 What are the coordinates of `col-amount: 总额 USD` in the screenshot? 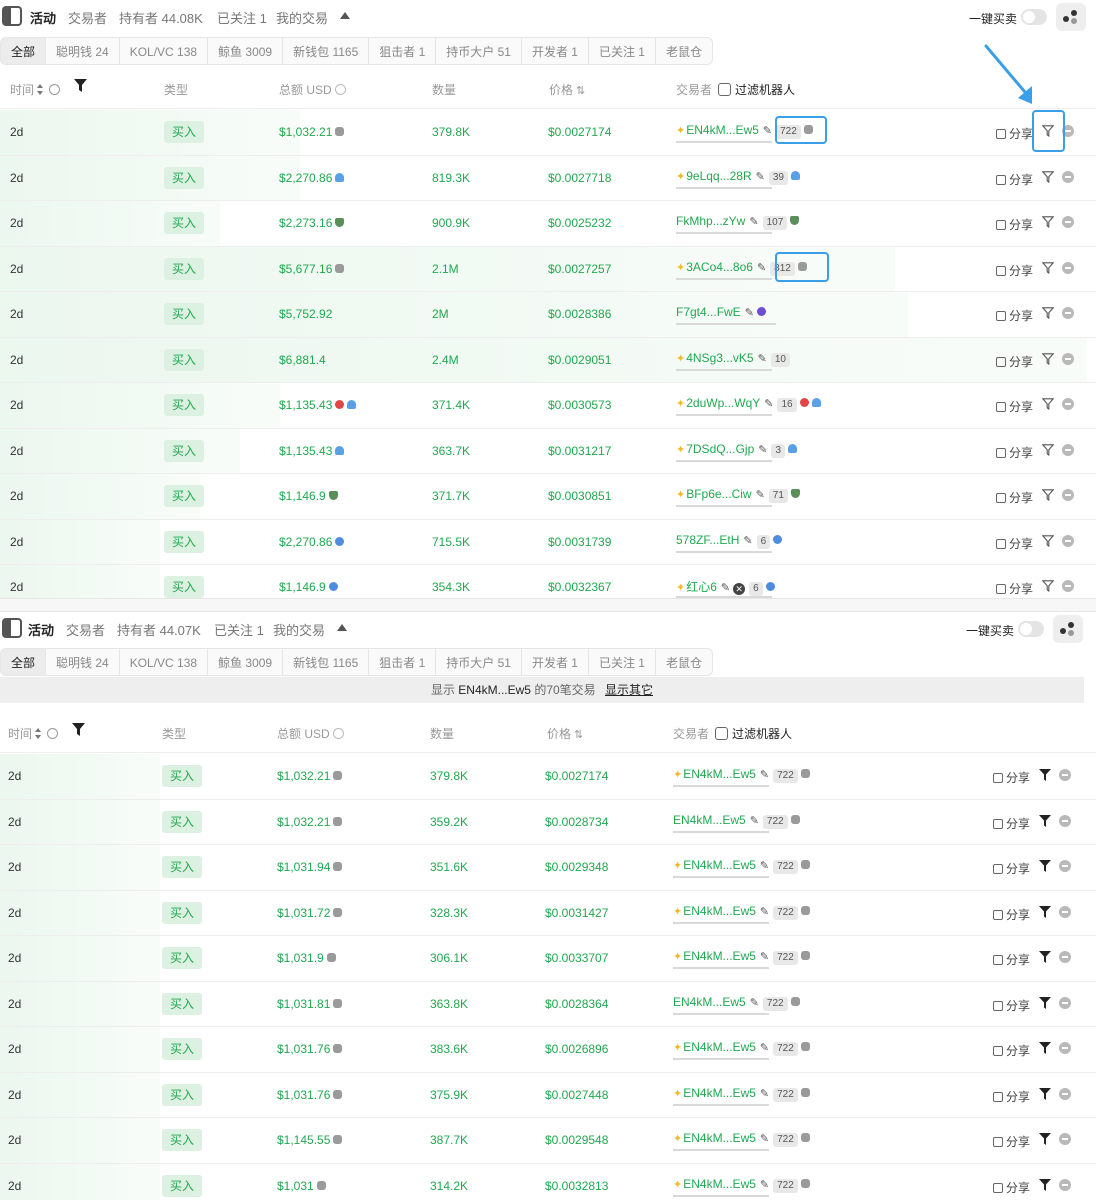 It's located at (310, 733).